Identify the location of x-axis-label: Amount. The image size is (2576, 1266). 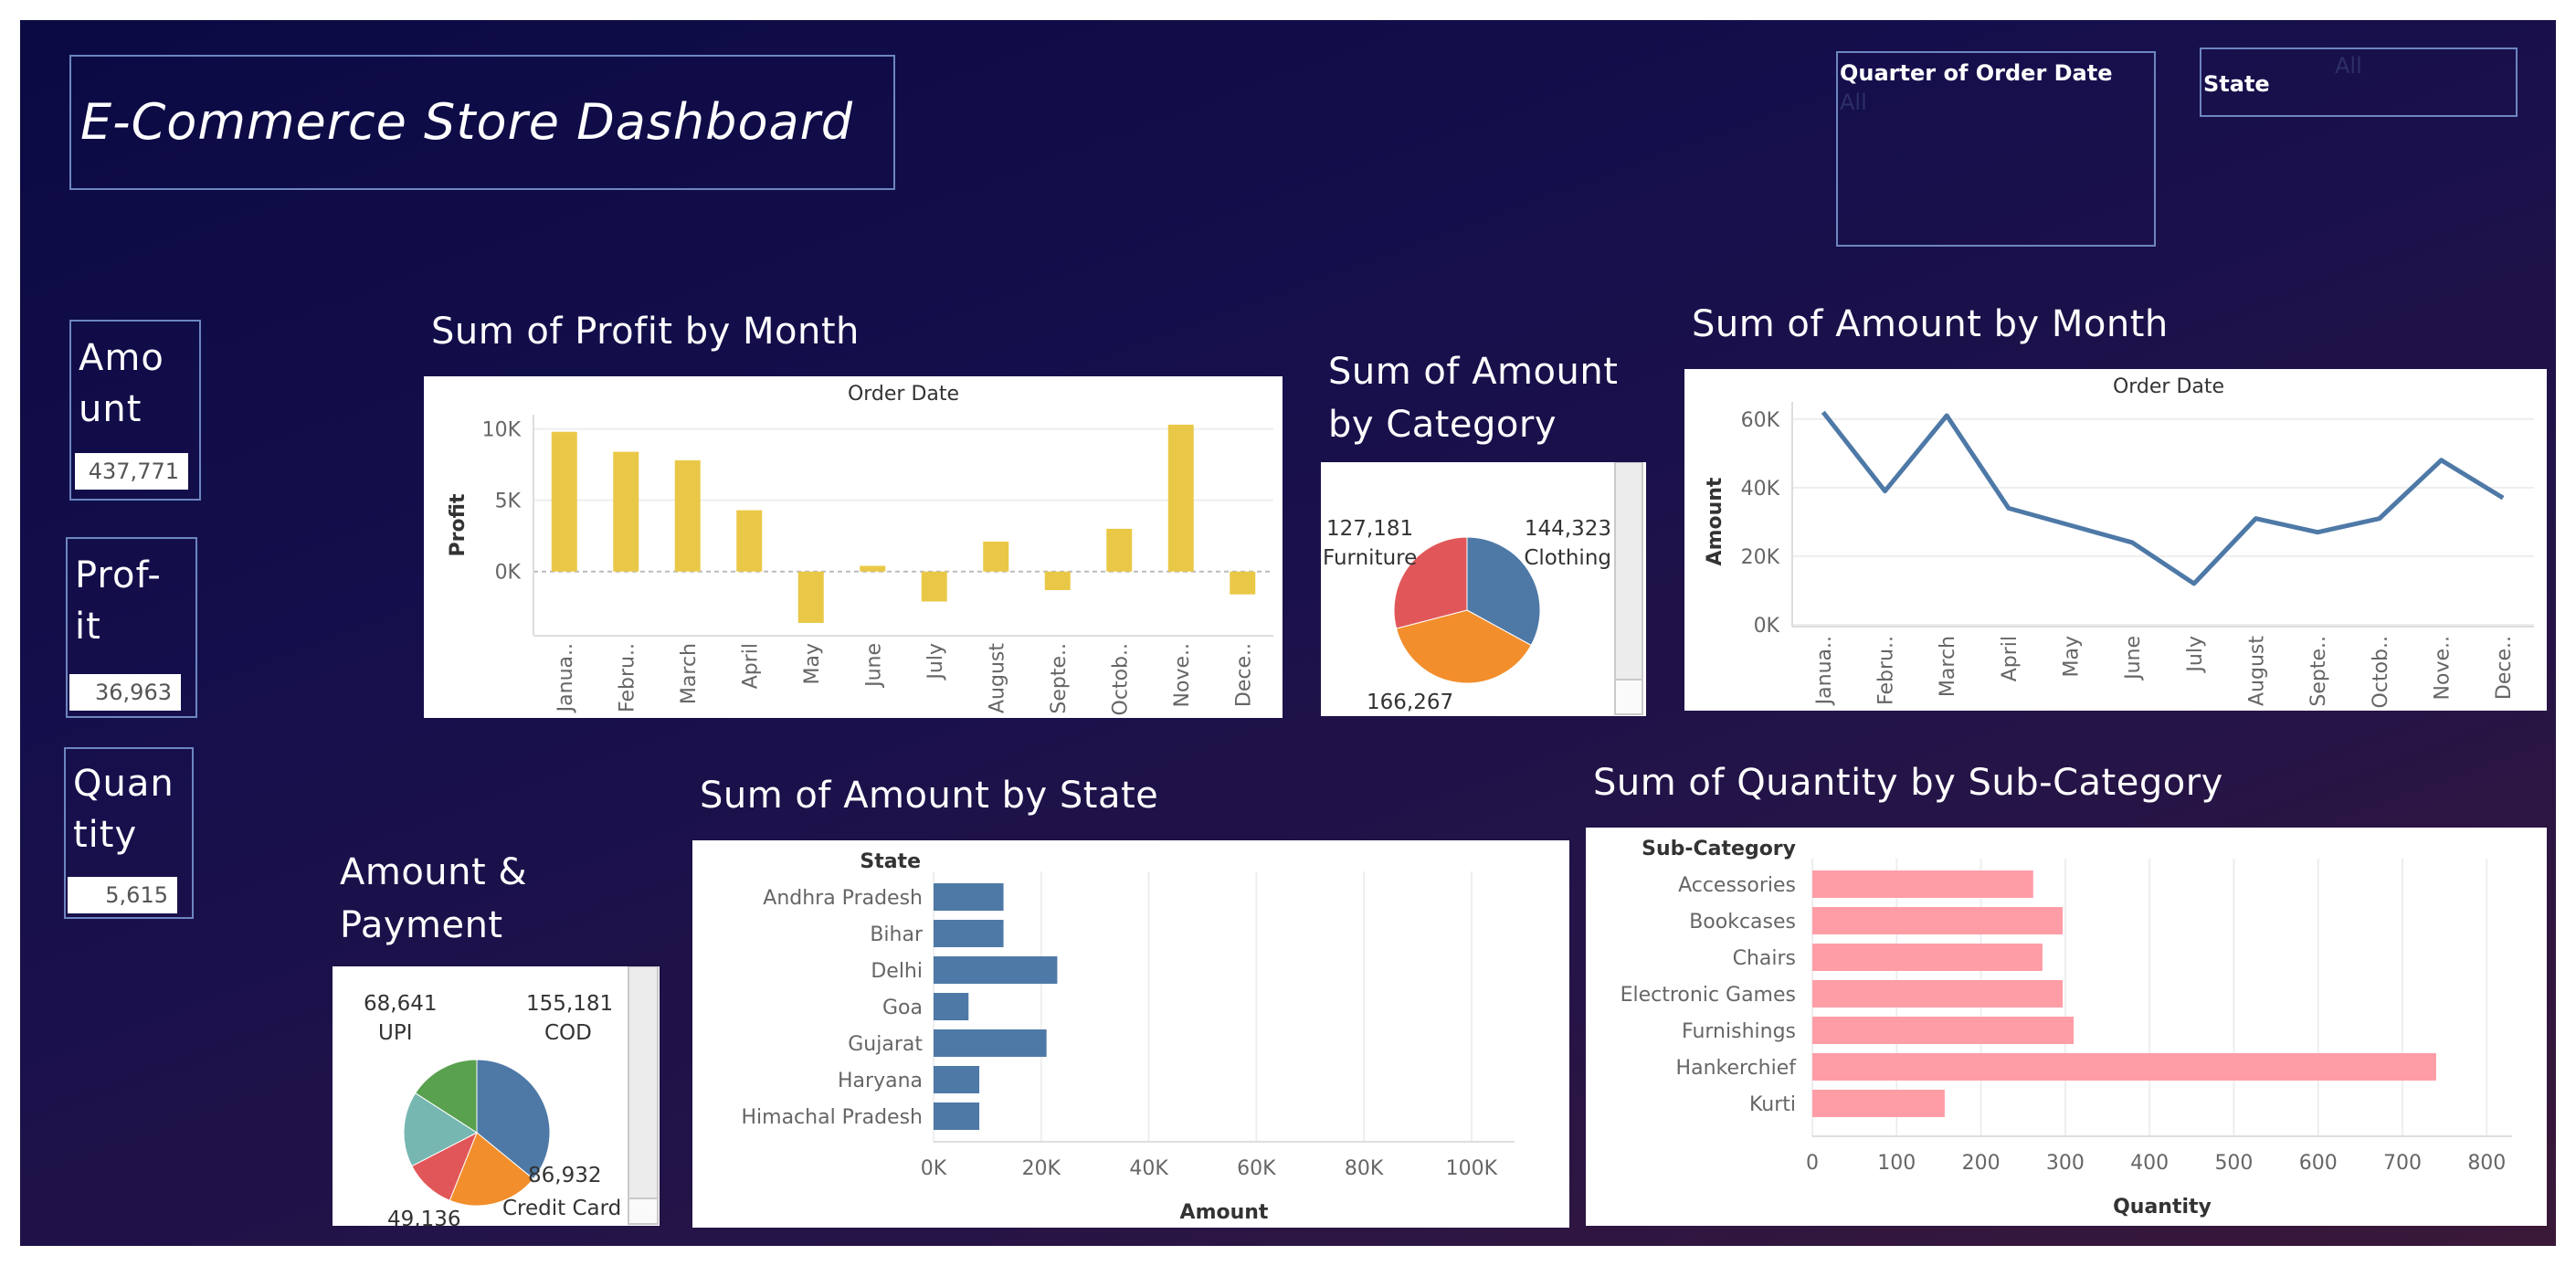
(1224, 1213).